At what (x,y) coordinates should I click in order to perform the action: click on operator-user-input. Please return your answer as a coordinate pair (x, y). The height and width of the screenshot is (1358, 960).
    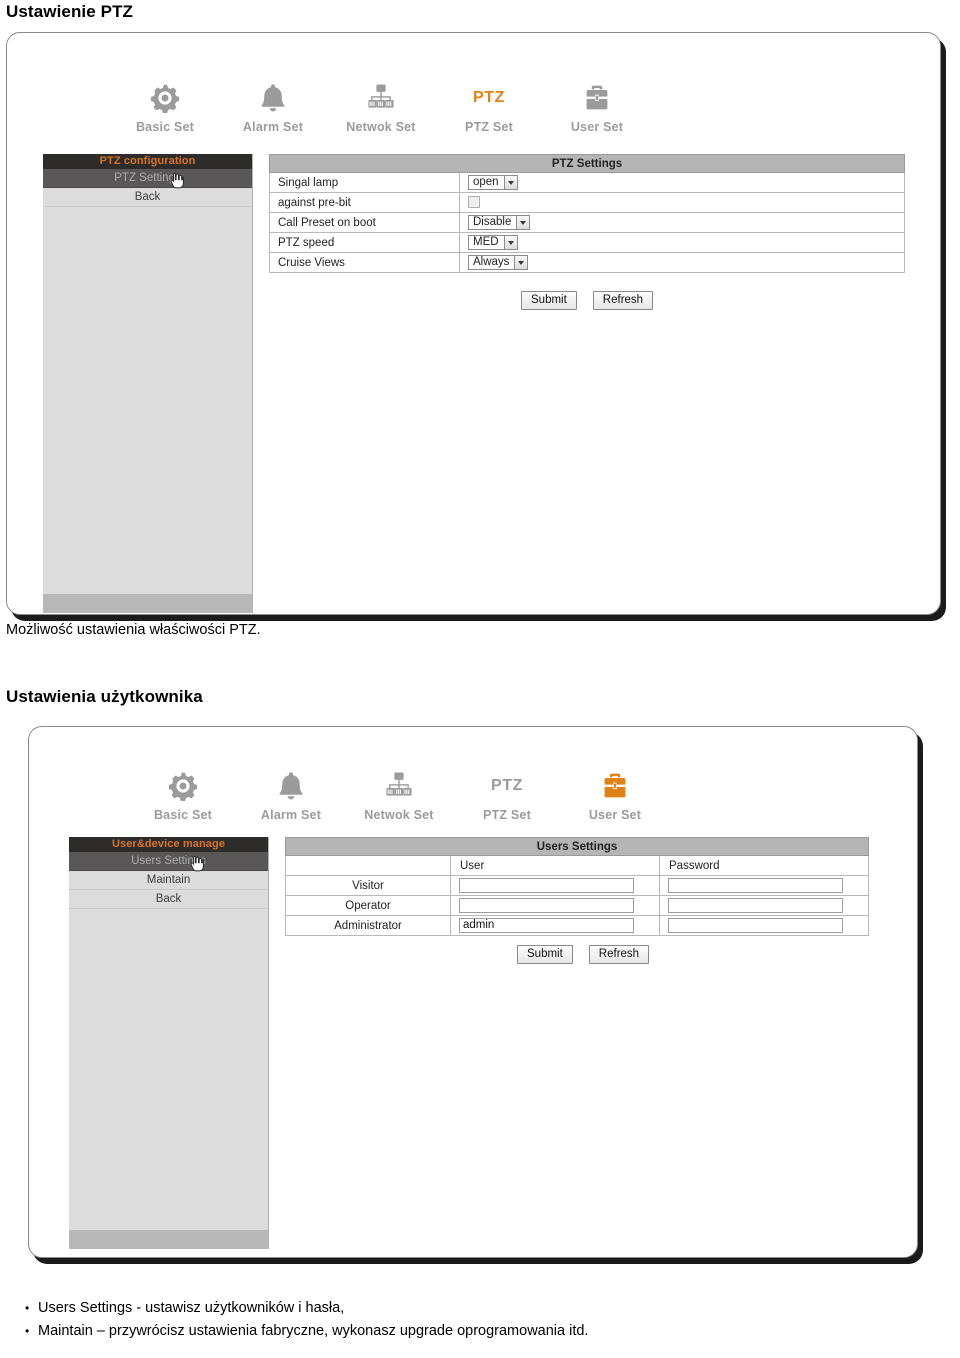
    Looking at the image, I should click on (546, 905).